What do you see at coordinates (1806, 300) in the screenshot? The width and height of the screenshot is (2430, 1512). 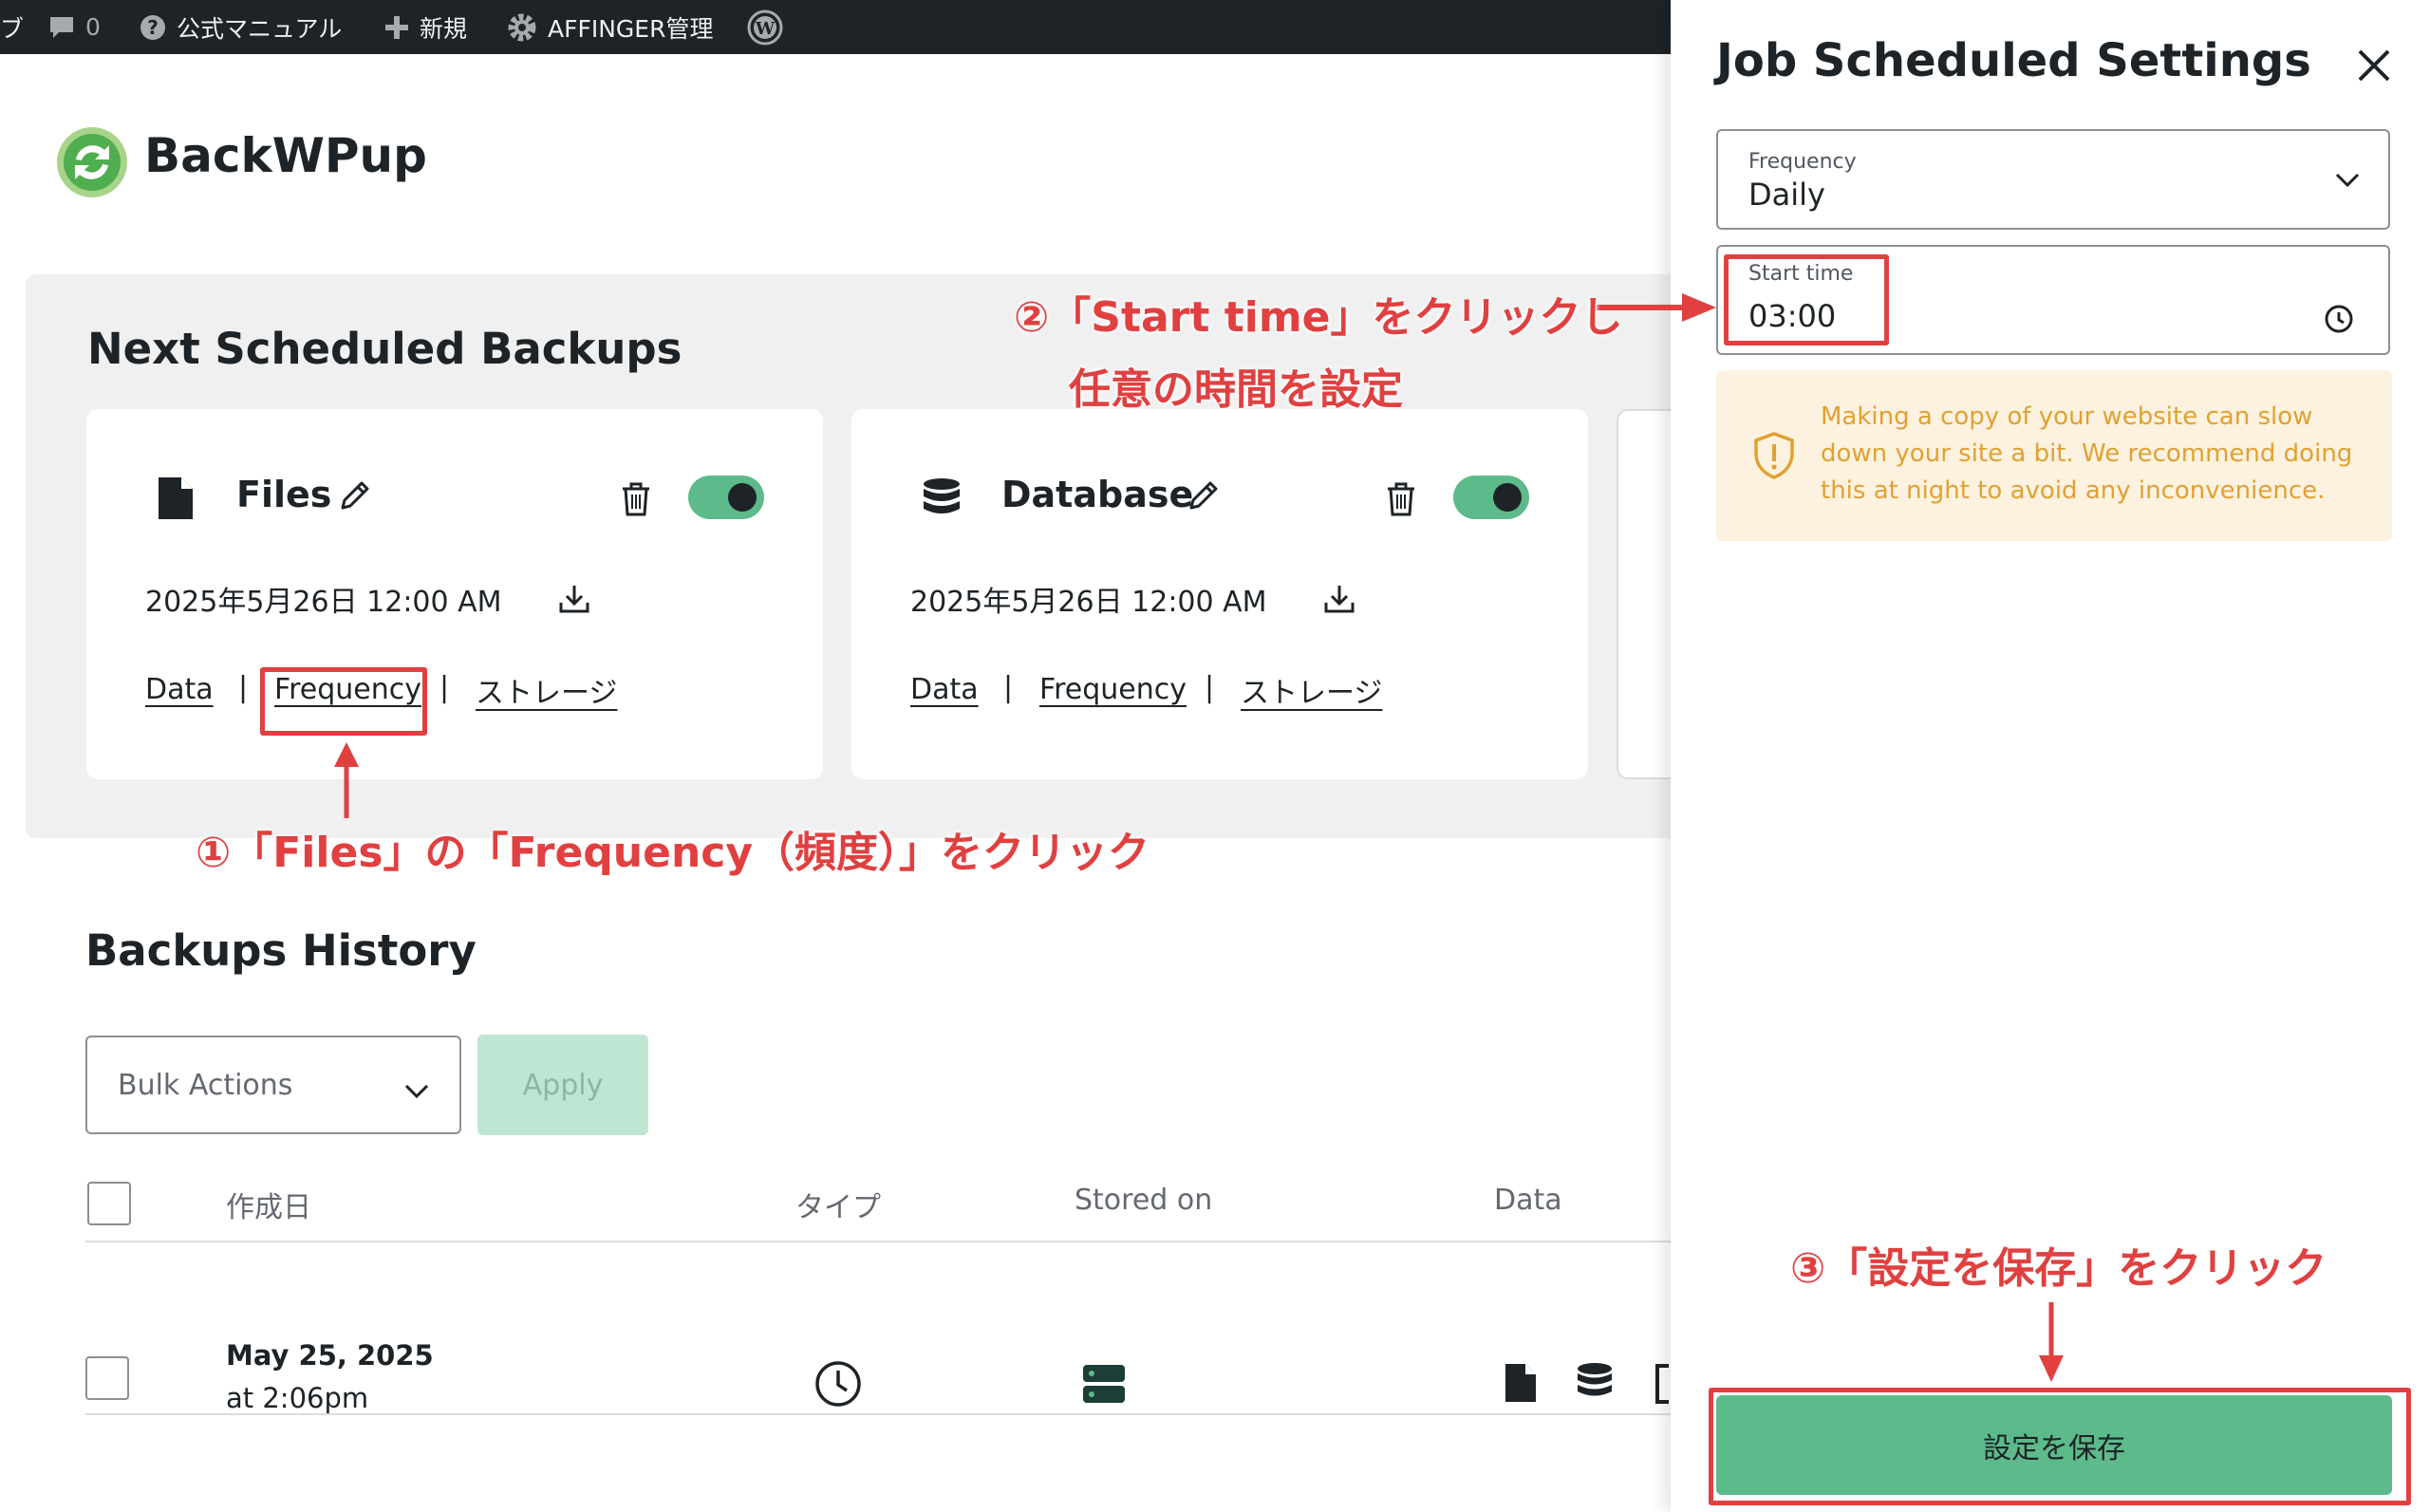 I see `annotation-box-start-time` at bounding box center [1806, 300].